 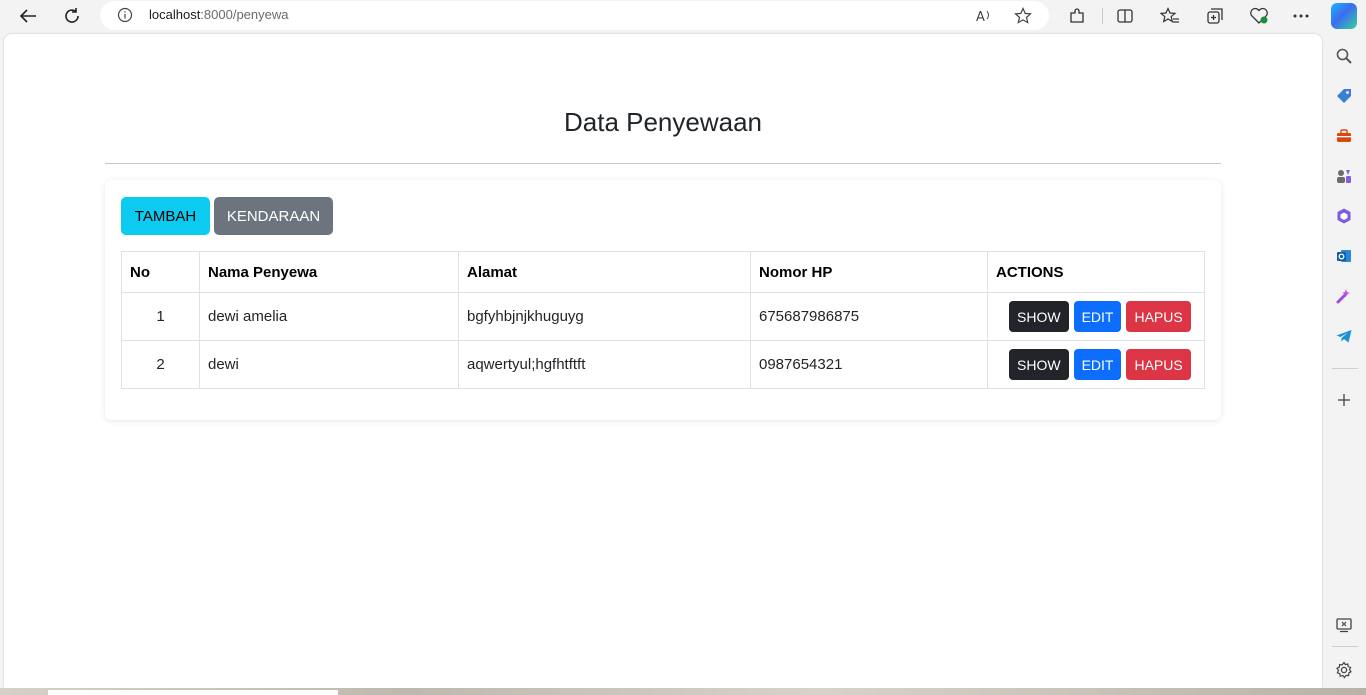 What do you see at coordinates (329, 316) in the screenshot?
I see `cell-nama: dewi amelia` at bounding box center [329, 316].